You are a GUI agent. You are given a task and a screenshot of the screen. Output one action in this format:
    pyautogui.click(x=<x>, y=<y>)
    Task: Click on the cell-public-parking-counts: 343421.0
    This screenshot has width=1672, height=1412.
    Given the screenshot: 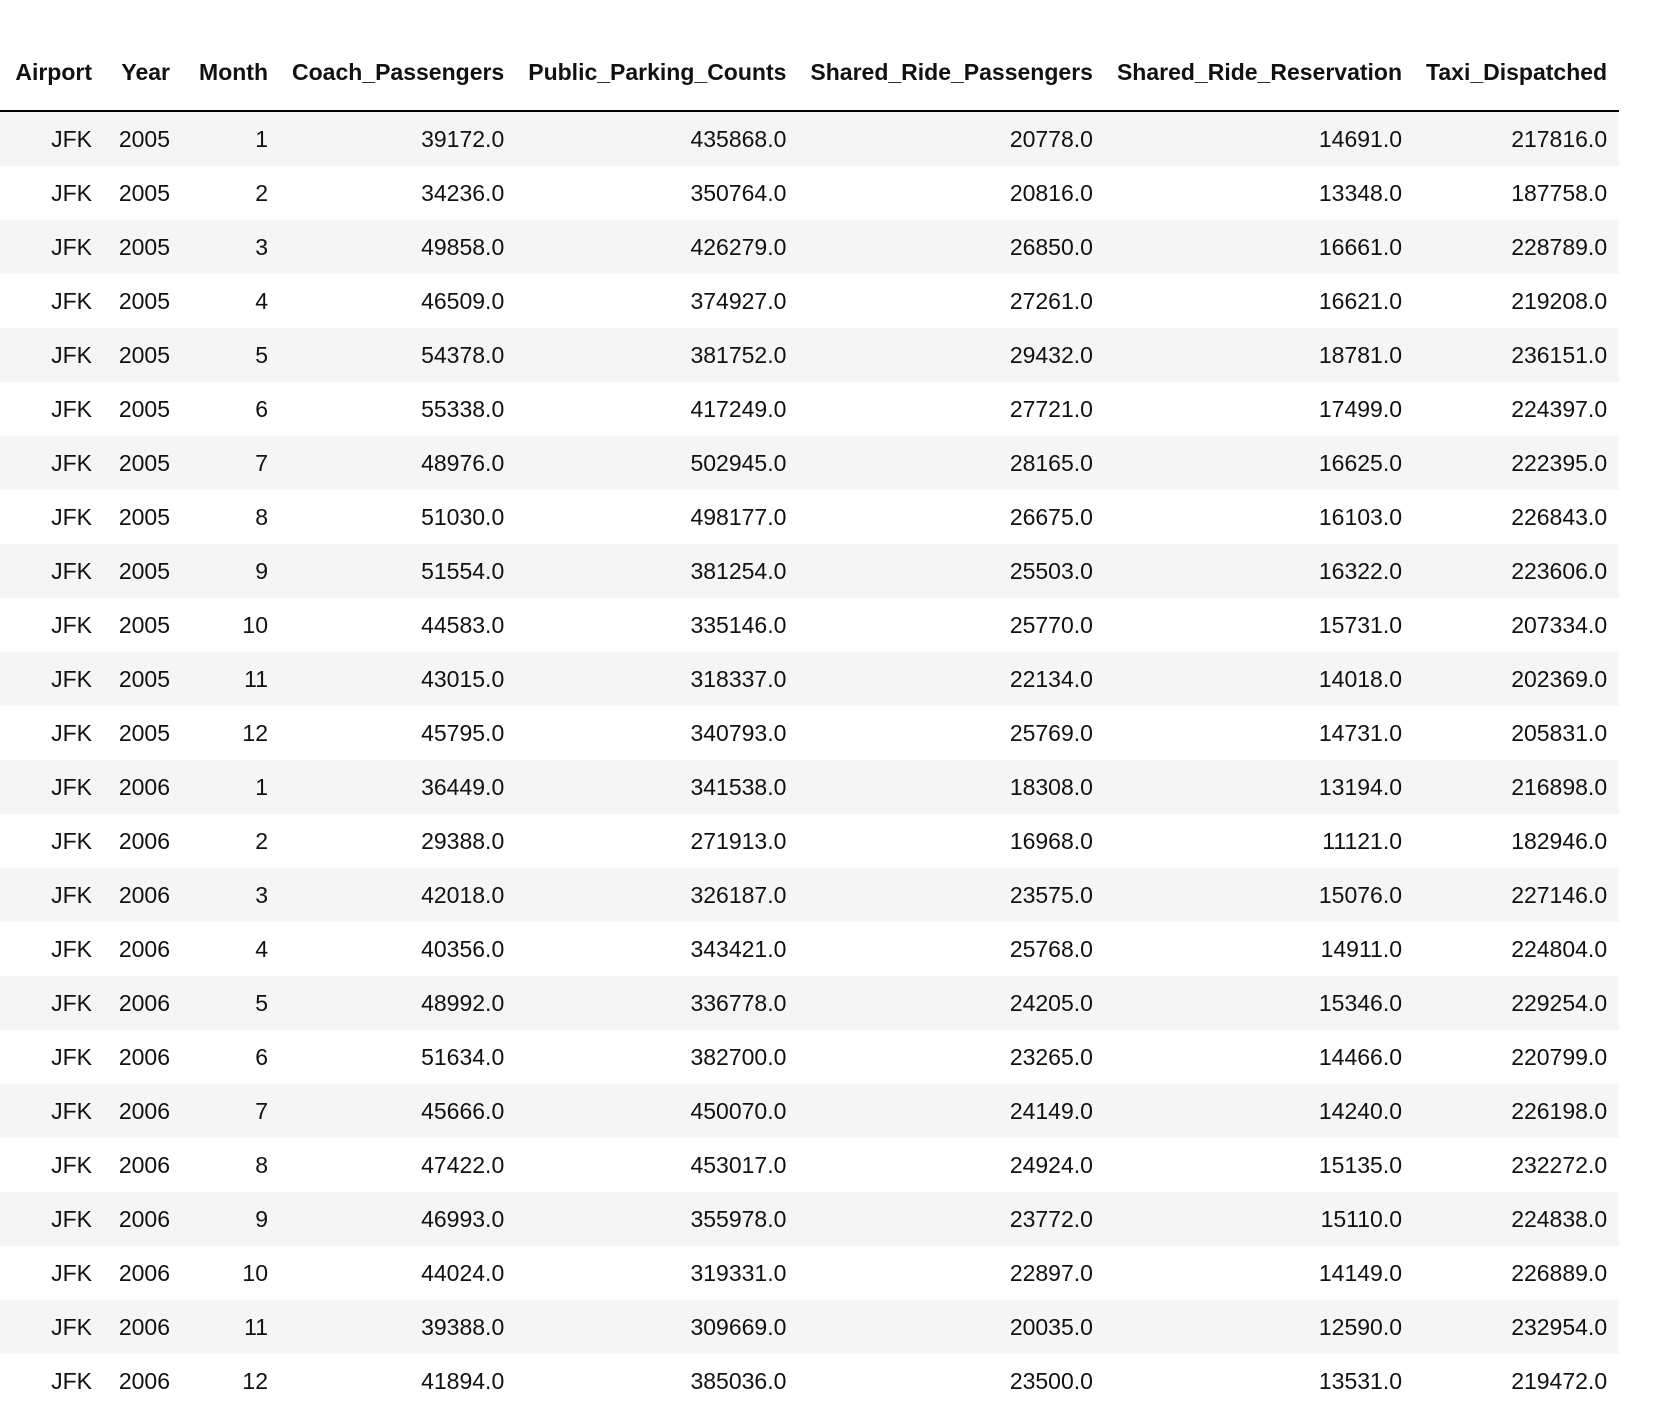 What is the action you would take?
    pyautogui.click(x=738, y=948)
    